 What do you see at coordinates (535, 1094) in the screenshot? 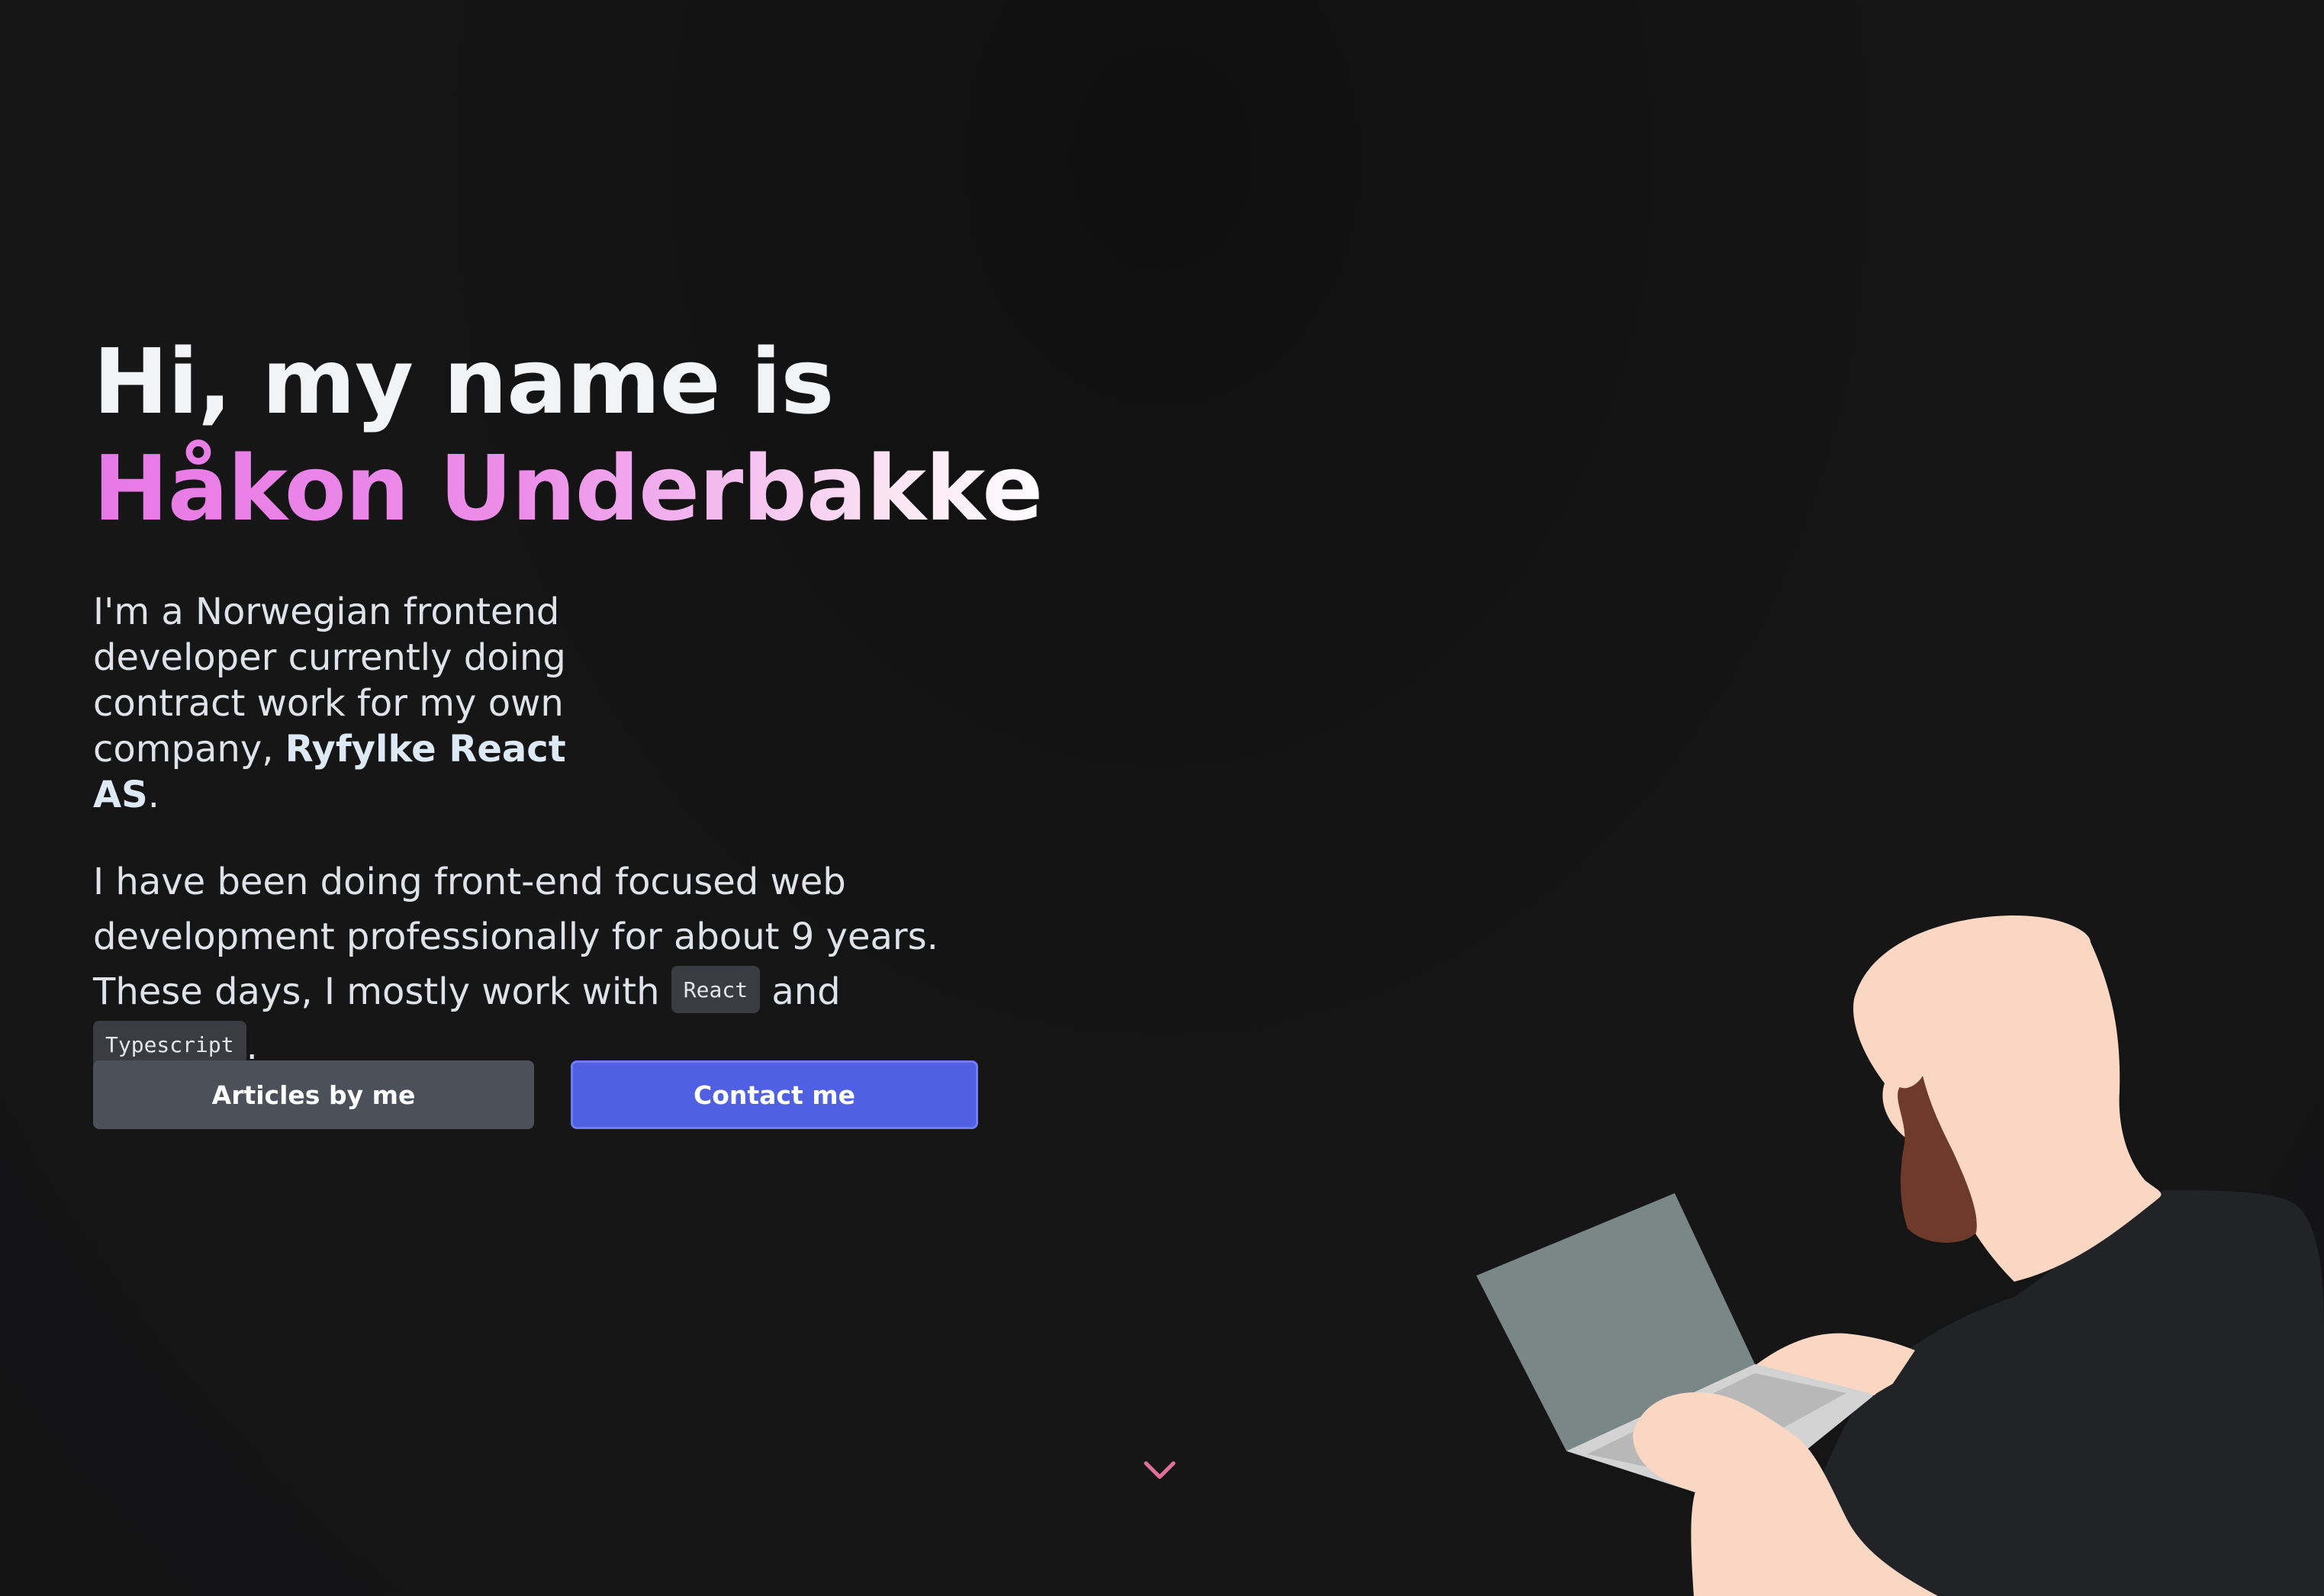
I see `hero-actions: Articles by me Contact me` at bounding box center [535, 1094].